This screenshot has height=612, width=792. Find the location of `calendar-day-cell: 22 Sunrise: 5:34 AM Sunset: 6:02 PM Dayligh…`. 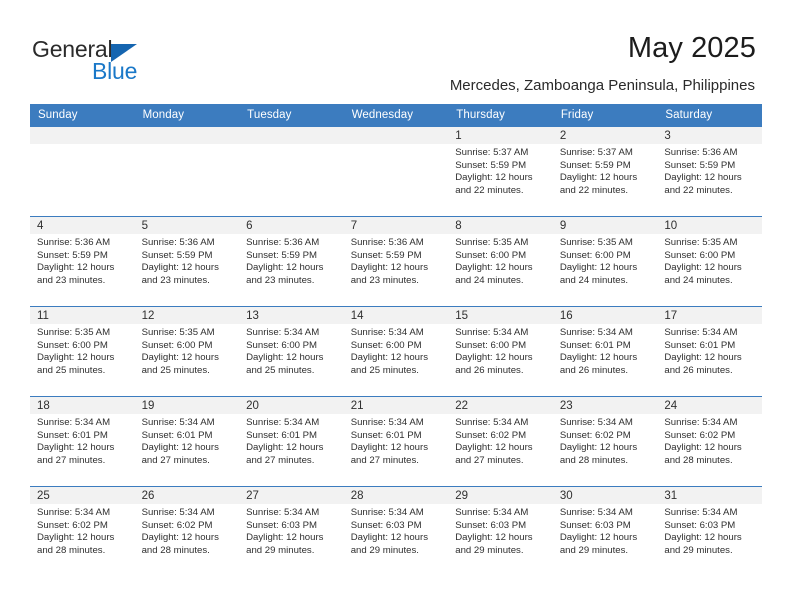

calendar-day-cell: 22 Sunrise: 5:34 AM Sunset: 6:02 PM Dayligh… is located at coordinates (500, 441).